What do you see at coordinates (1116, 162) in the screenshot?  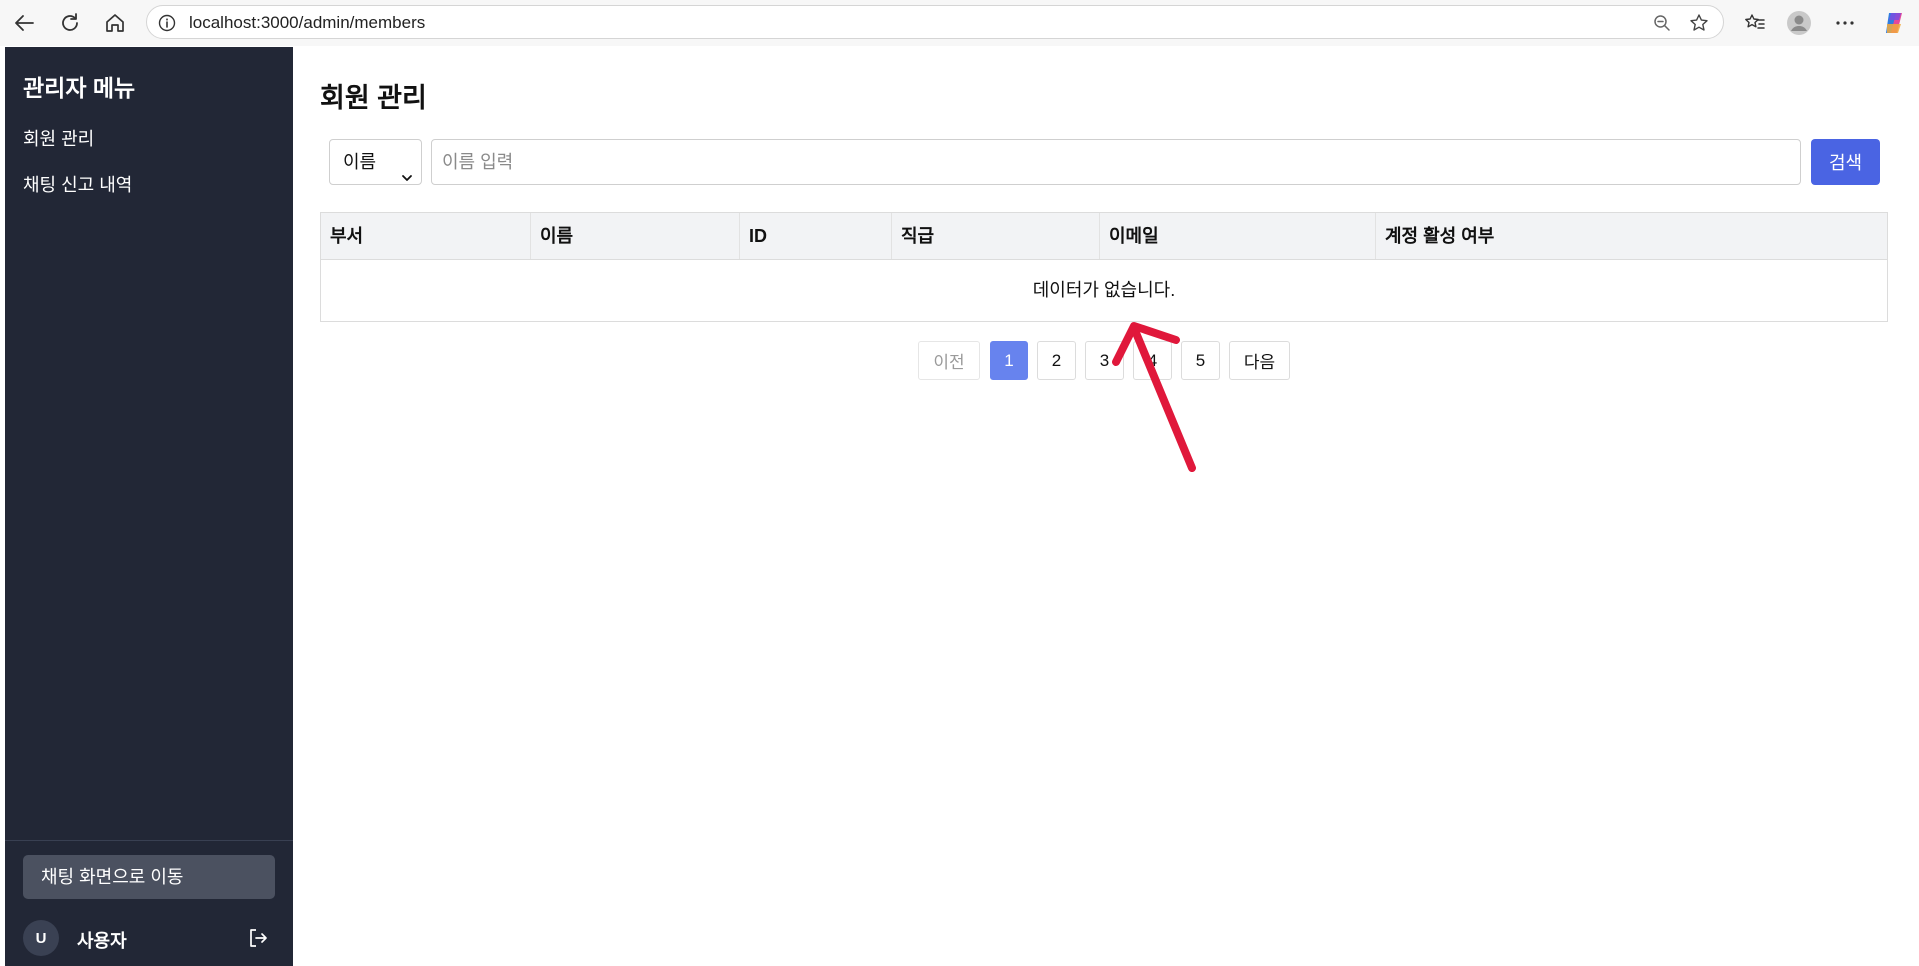 I see `search-input` at bounding box center [1116, 162].